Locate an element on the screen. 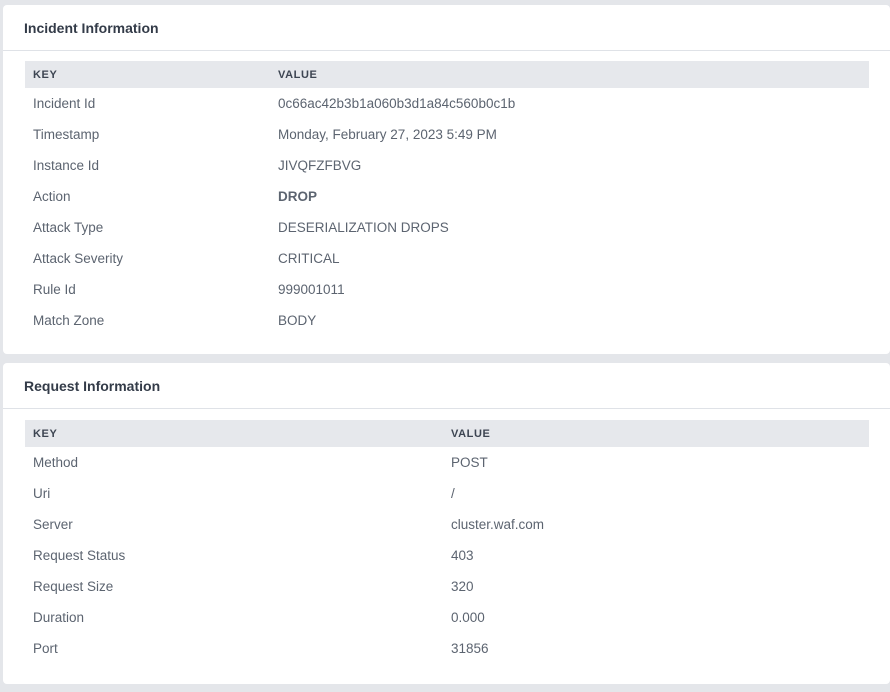  row-key: Server is located at coordinates (53, 524).